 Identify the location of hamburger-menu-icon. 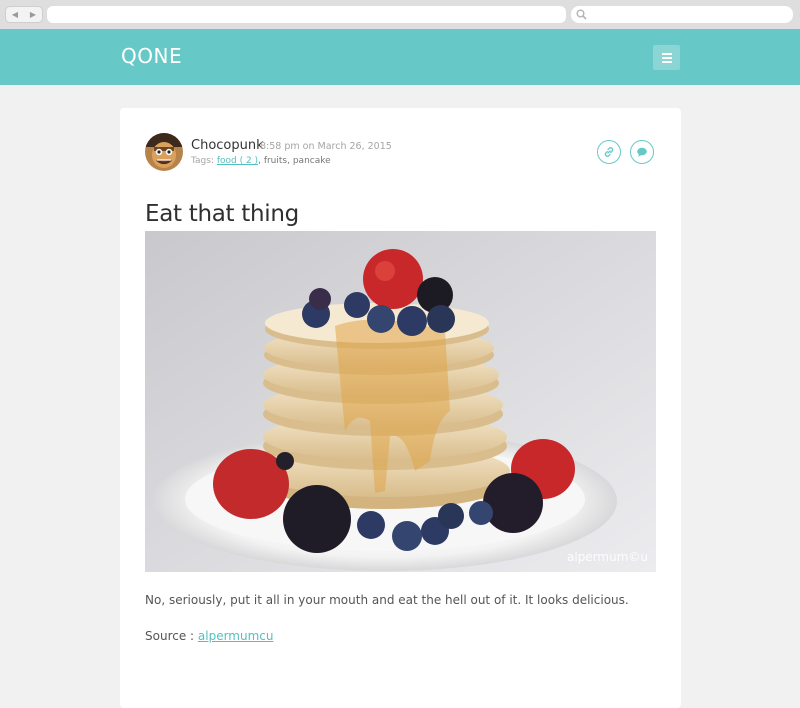
(666, 57).